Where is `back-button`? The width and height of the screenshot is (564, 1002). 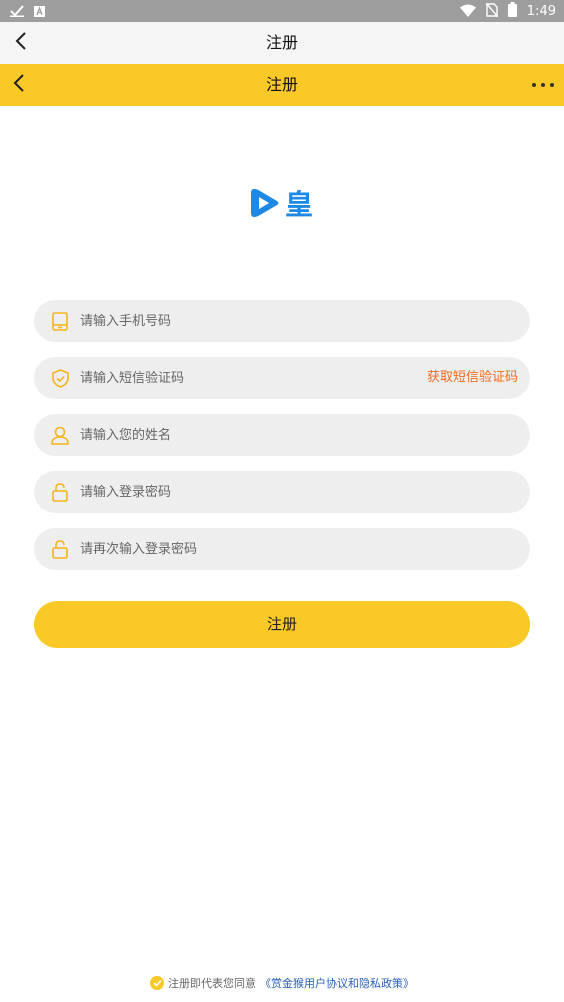
back-button is located at coordinates (21, 43).